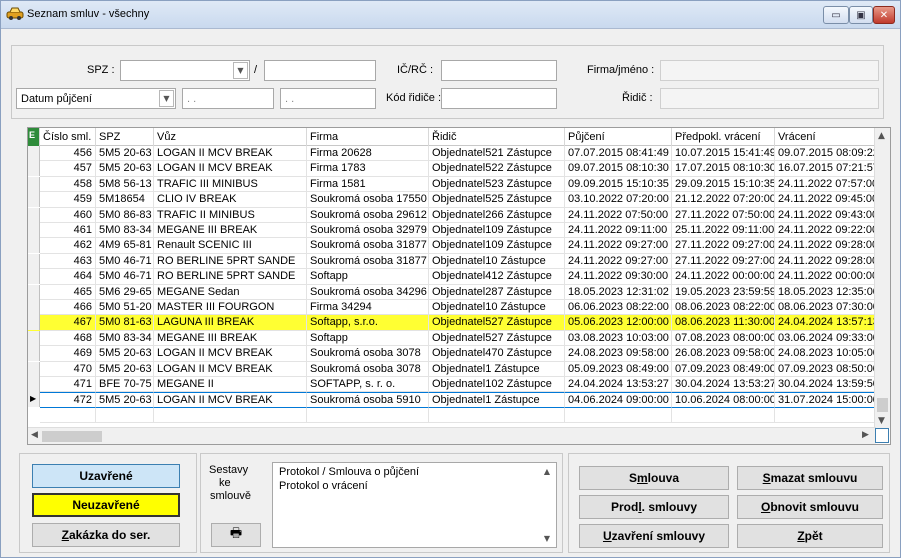  I want to click on table-cell: 24.04.2024 13:57:13, so click(825, 323).